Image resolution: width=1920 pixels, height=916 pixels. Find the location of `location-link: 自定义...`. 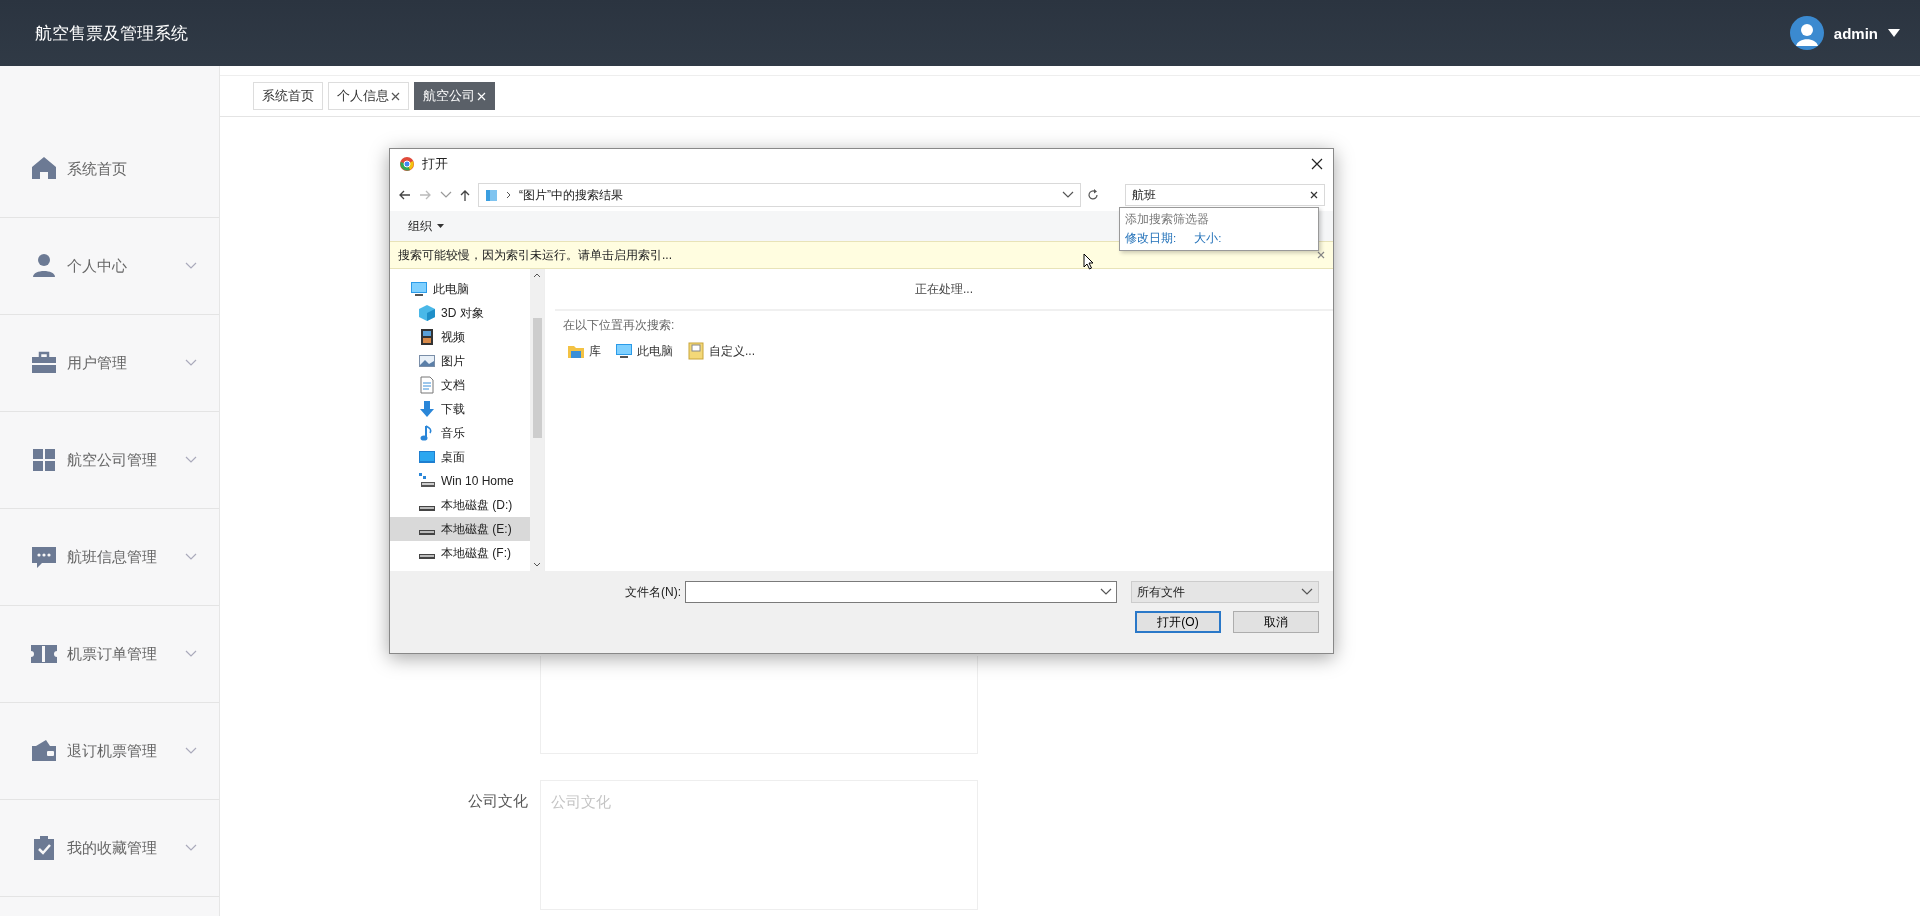

location-link: 自定义... is located at coordinates (721, 351).